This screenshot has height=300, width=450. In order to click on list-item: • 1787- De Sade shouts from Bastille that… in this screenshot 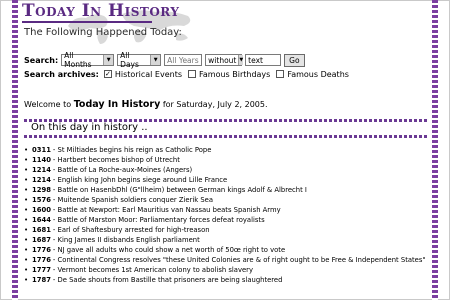, I will do `click(229, 280)`.